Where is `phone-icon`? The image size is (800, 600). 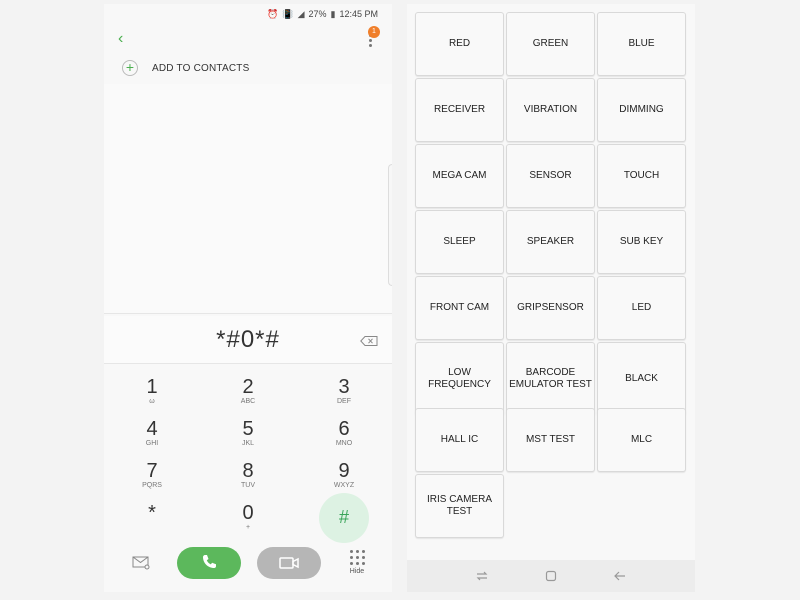
phone-icon is located at coordinates (209, 561).